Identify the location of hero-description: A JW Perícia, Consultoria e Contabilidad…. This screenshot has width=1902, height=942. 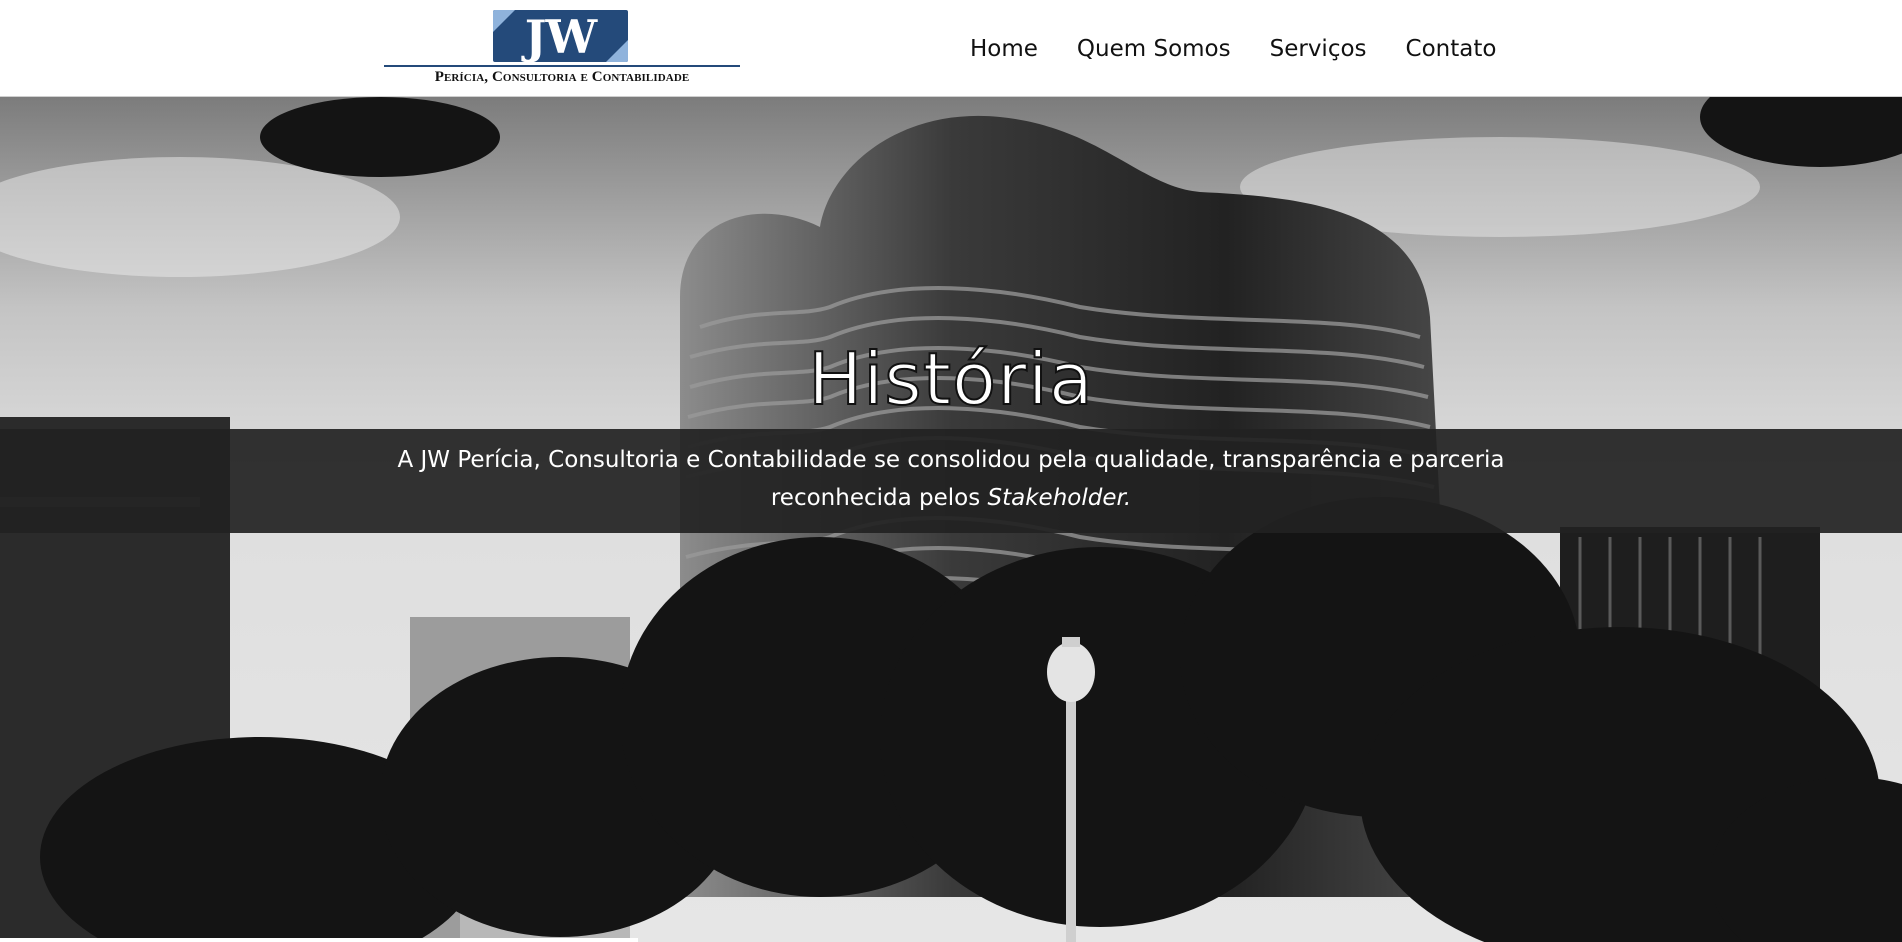
(951, 479).